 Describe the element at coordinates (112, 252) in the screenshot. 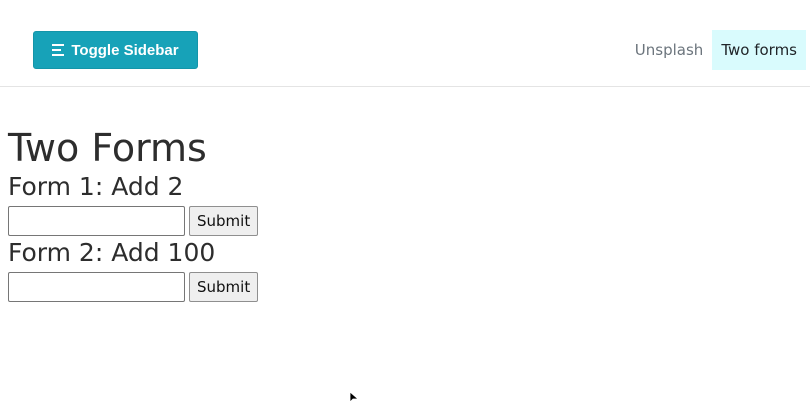

I see `form-2-heading: Form 2: Add 100` at that location.